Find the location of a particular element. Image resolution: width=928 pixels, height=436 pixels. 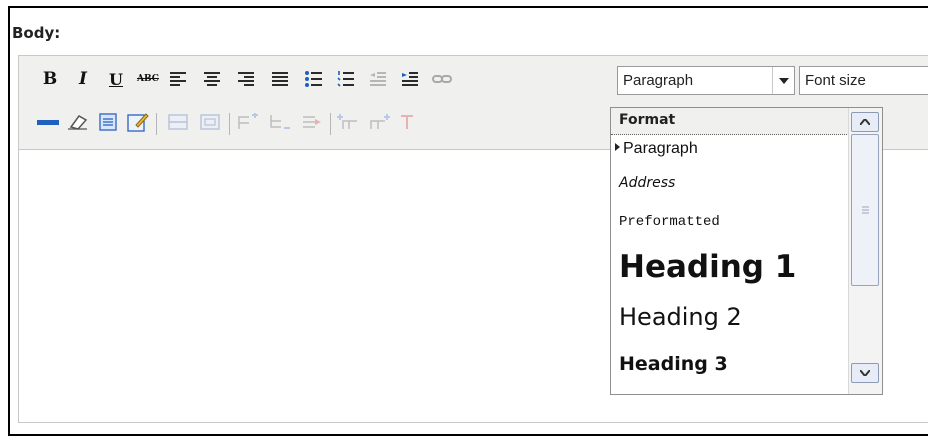

align-left-icon is located at coordinates (178, 79).